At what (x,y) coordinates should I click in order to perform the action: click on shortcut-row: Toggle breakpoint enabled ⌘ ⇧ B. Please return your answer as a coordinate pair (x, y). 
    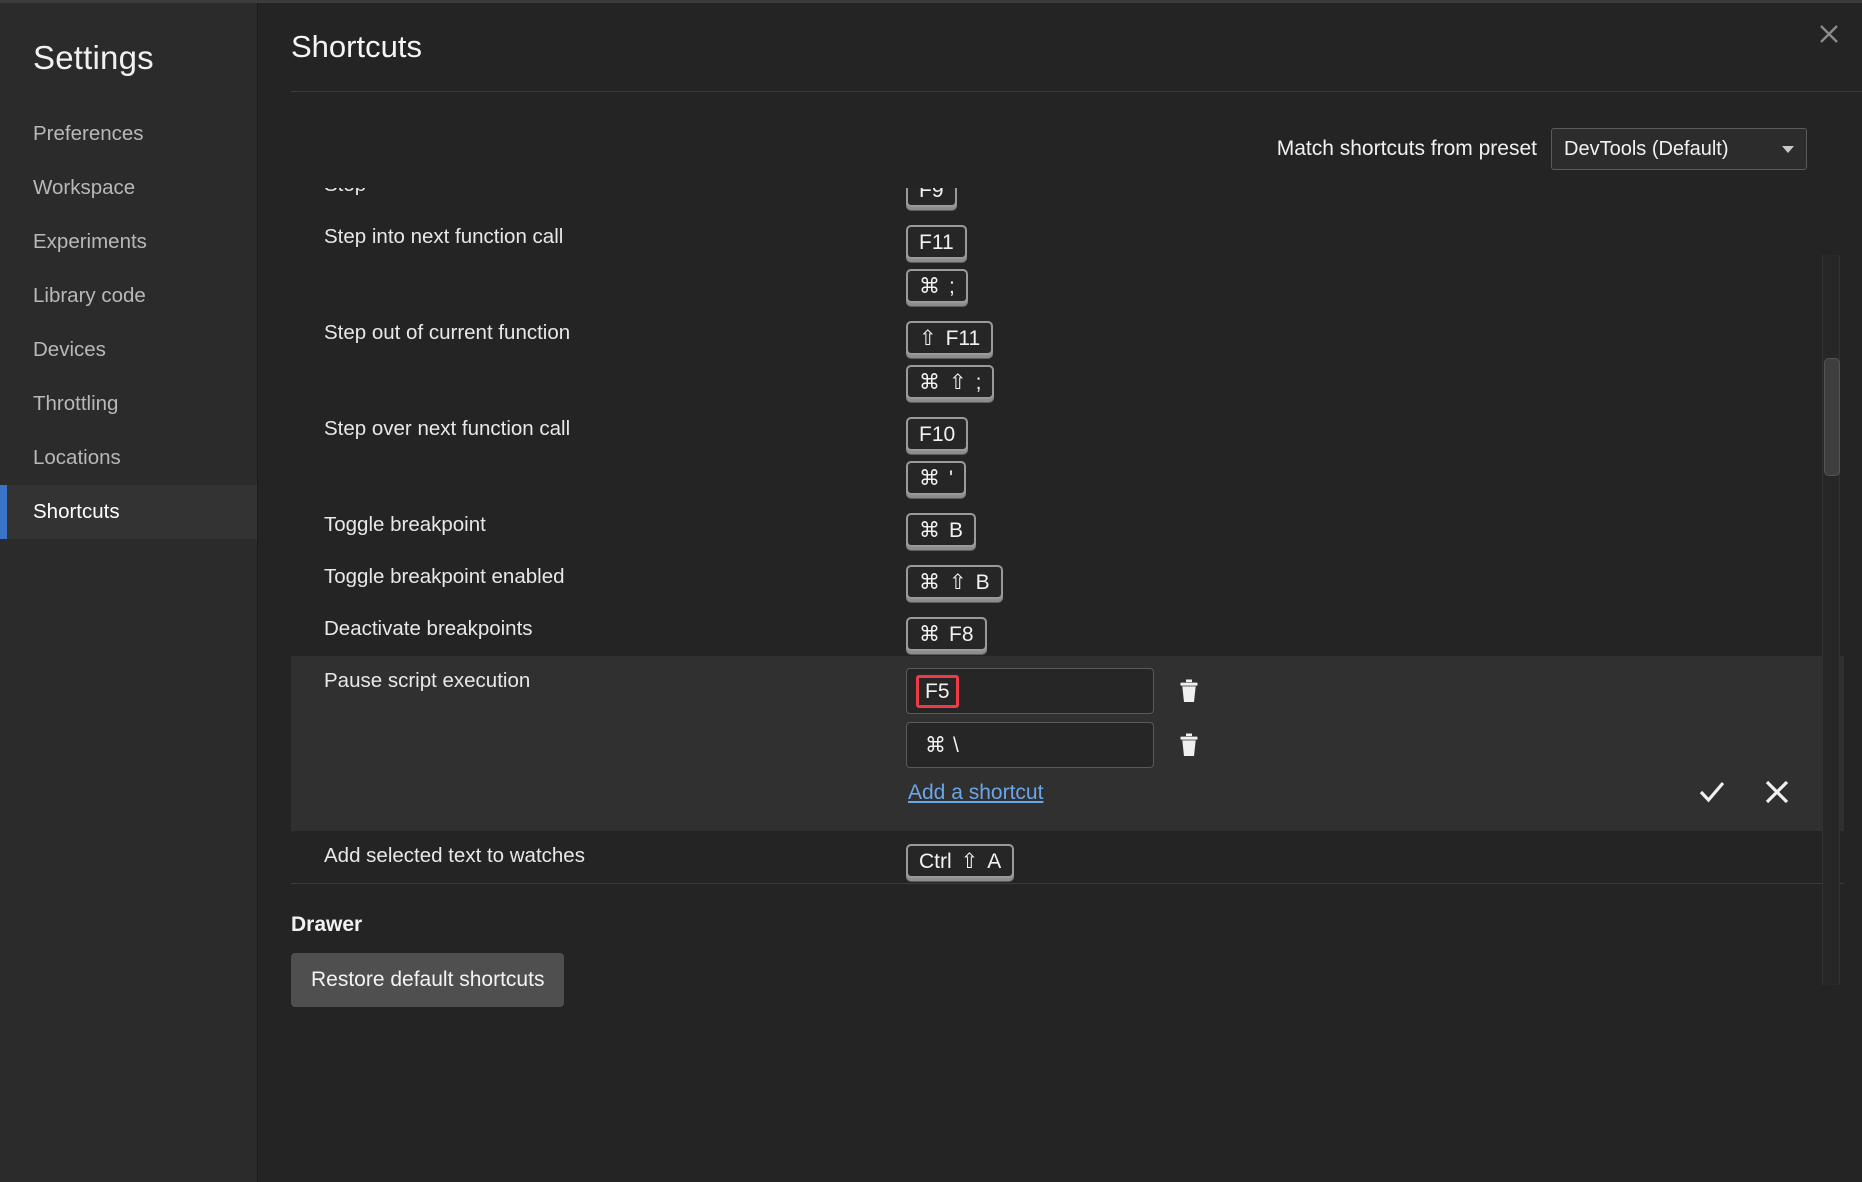
    Looking at the image, I should click on (1067, 578).